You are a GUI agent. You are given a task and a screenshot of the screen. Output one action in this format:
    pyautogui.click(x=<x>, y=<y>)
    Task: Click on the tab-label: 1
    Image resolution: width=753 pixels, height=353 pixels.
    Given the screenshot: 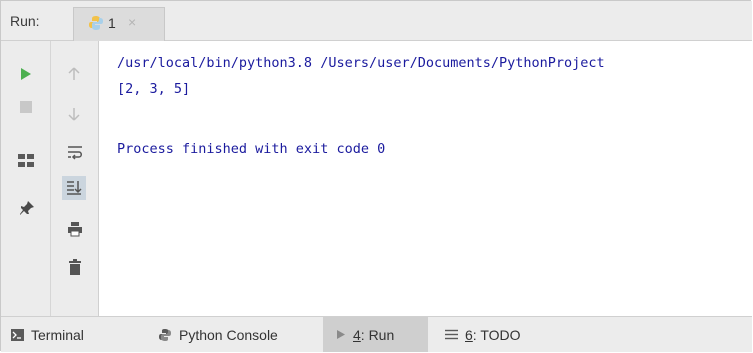 What is the action you would take?
    pyautogui.click(x=112, y=23)
    